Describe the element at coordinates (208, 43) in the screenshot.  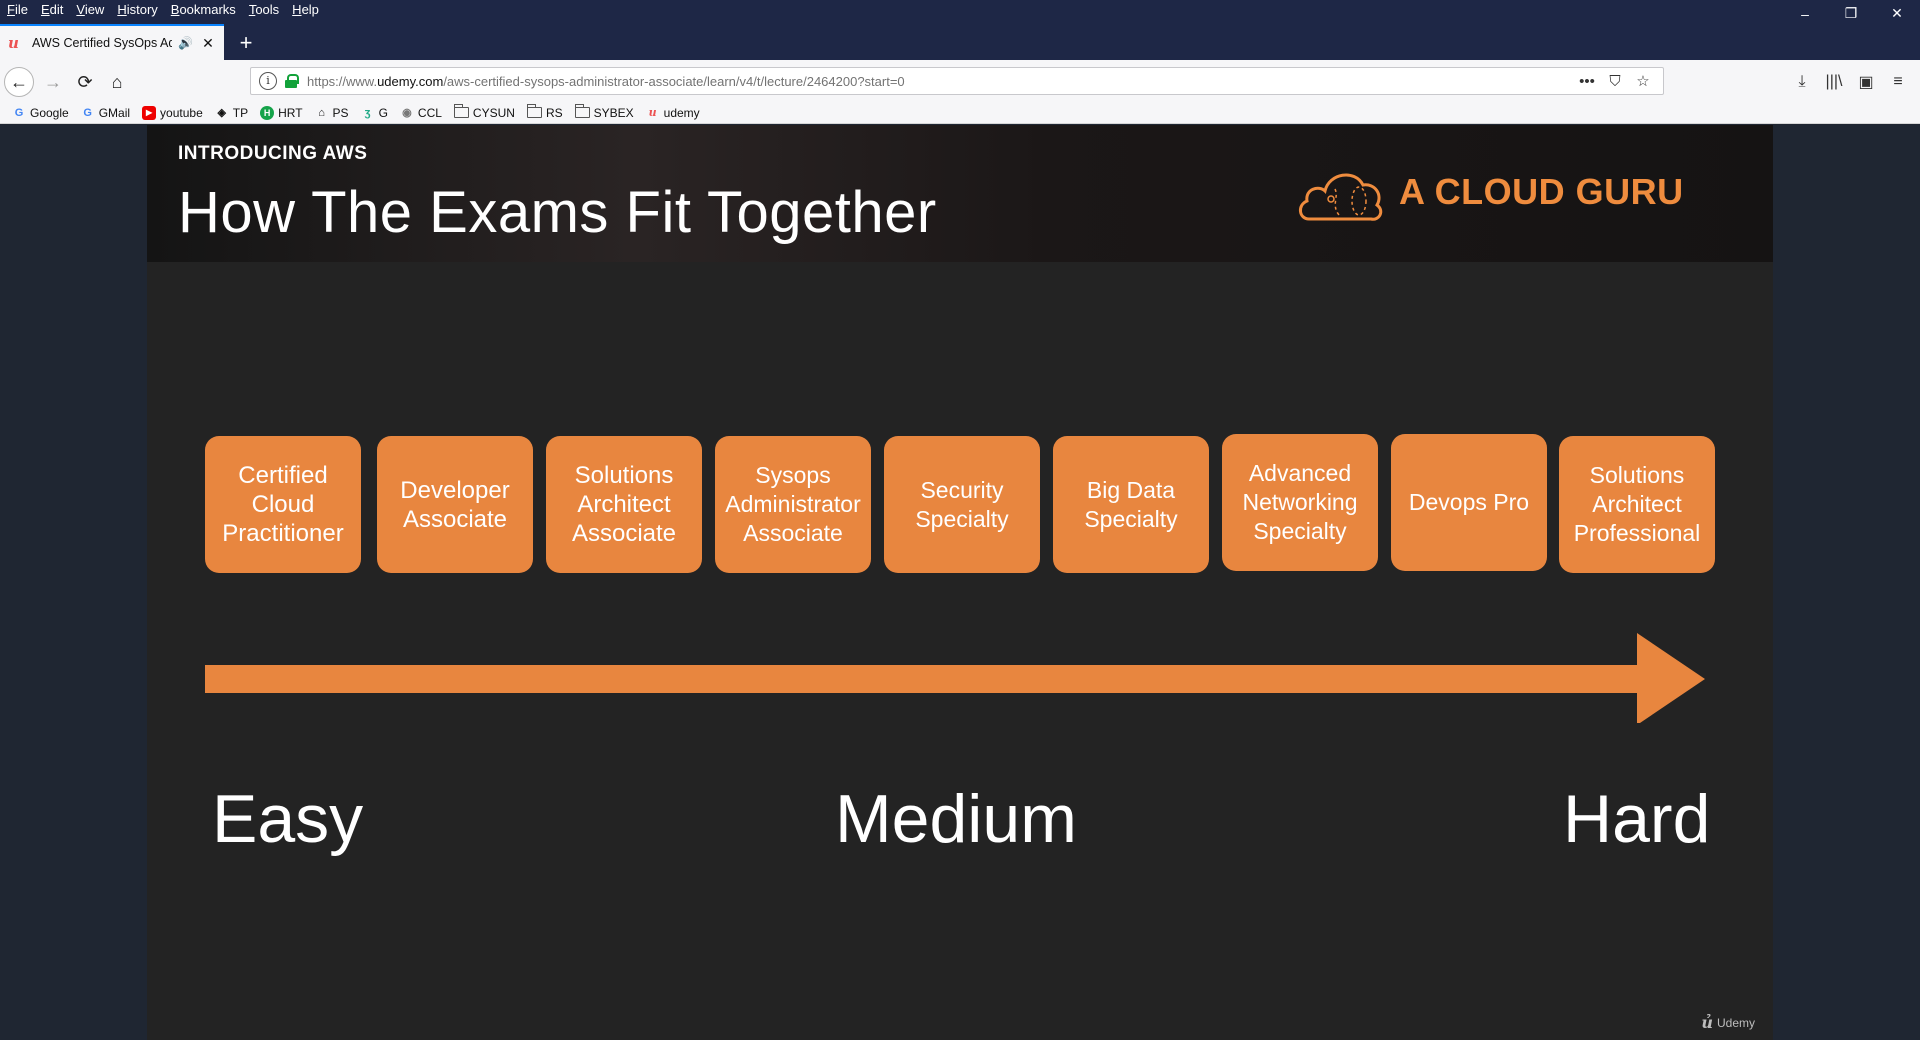
I see `close-tab-icon: ✕` at that location.